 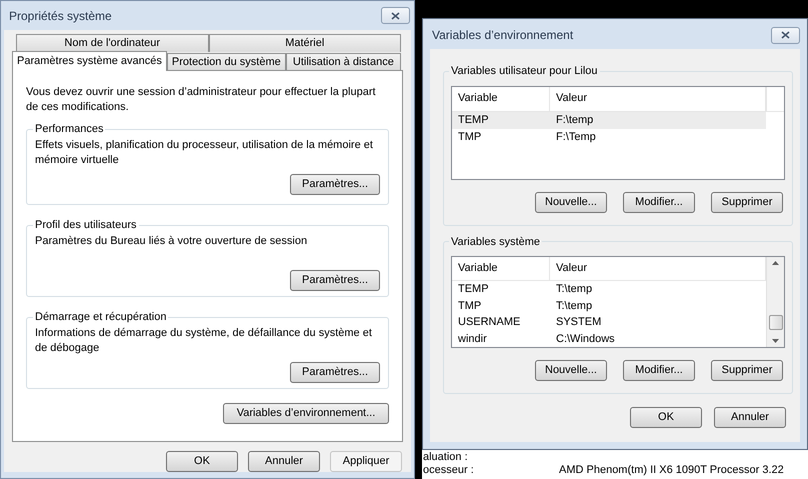 What do you see at coordinates (609, 137) in the screenshot?
I see `variable-row: TMP F:\Temp` at bounding box center [609, 137].